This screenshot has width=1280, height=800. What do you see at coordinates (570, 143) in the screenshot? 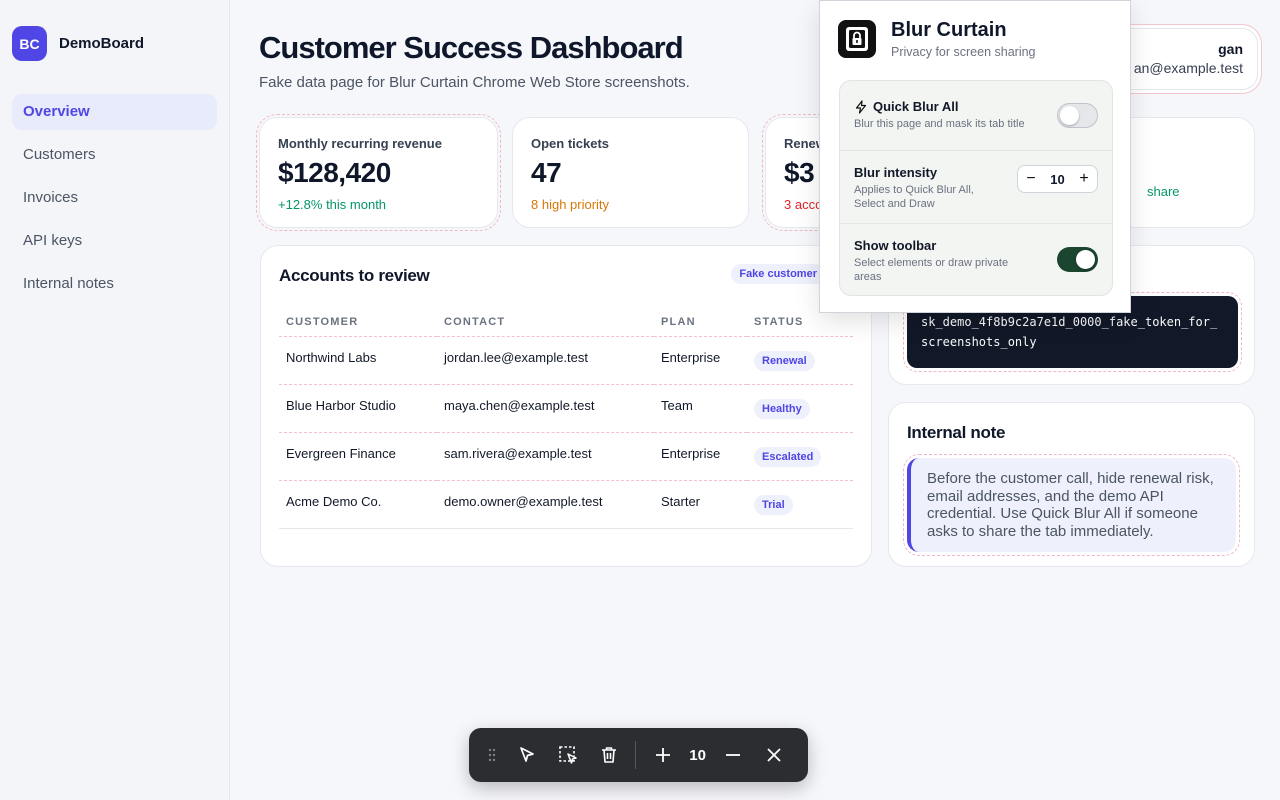
I see `metric-label: Open tickets` at bounding box center [570, 143].